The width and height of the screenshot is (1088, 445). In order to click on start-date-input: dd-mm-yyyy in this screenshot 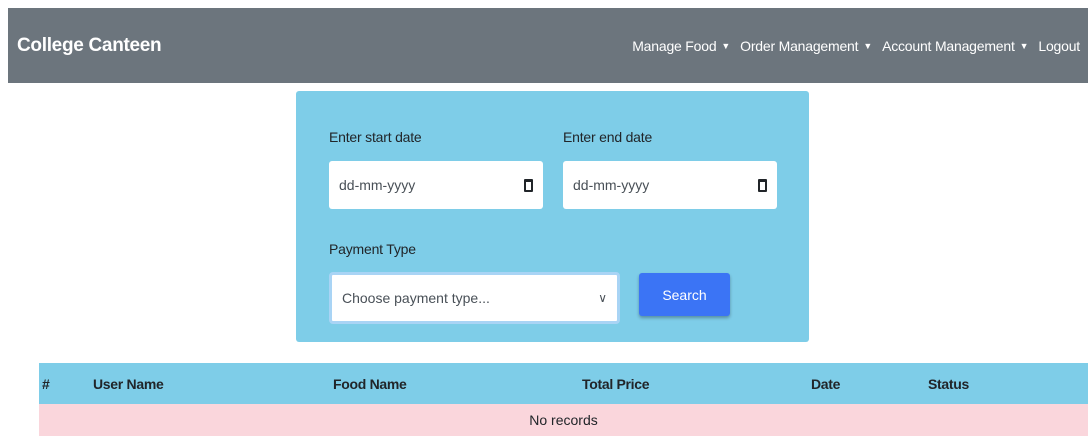, I will do `click(436, 185)`.